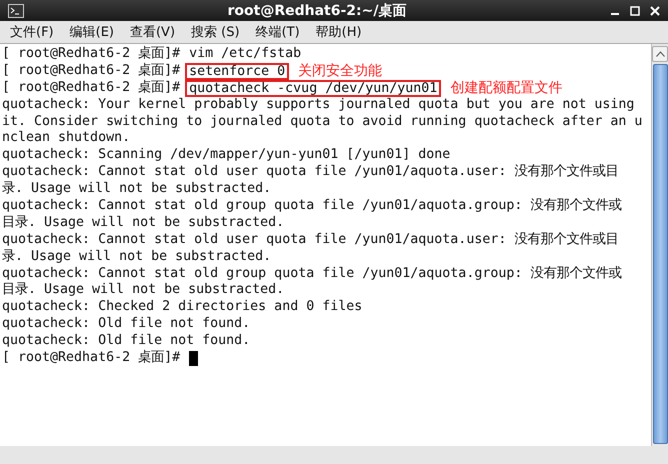  What do you see at coordinates (32, 32) in the screenshot?
I see `menu-item: 文件(F)` at bounding box center [32, 32].